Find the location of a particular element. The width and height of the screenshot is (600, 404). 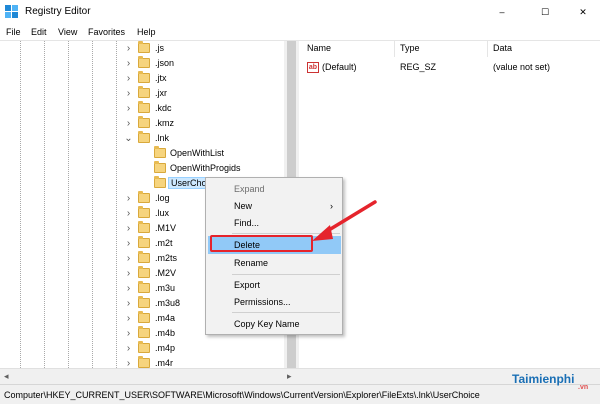

menu-favorites: Favorites is located at coordinates (106, 32).